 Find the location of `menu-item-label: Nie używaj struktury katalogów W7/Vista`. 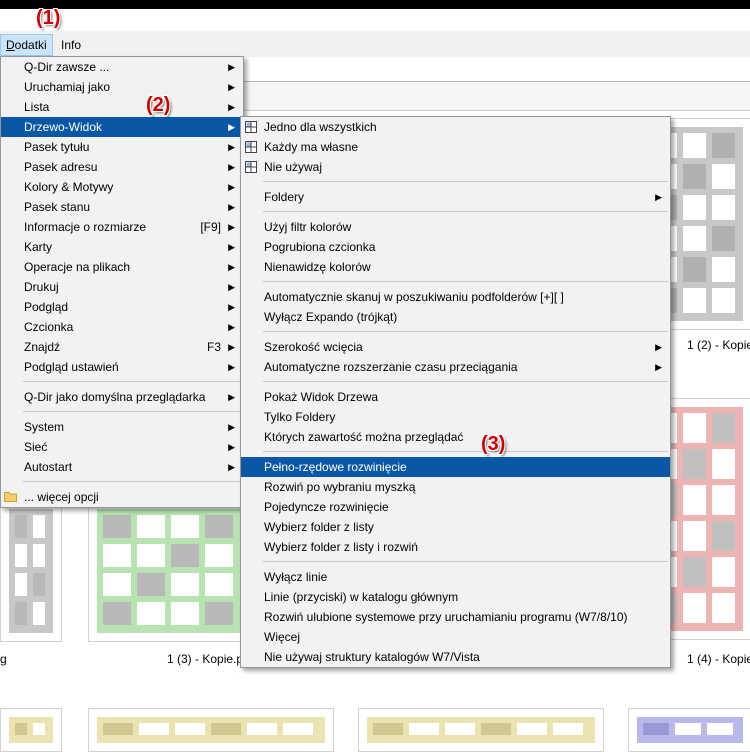

menu-item-label: Nie używaj struktury katalogów W7/Vista is located at coordinates (372, 657).